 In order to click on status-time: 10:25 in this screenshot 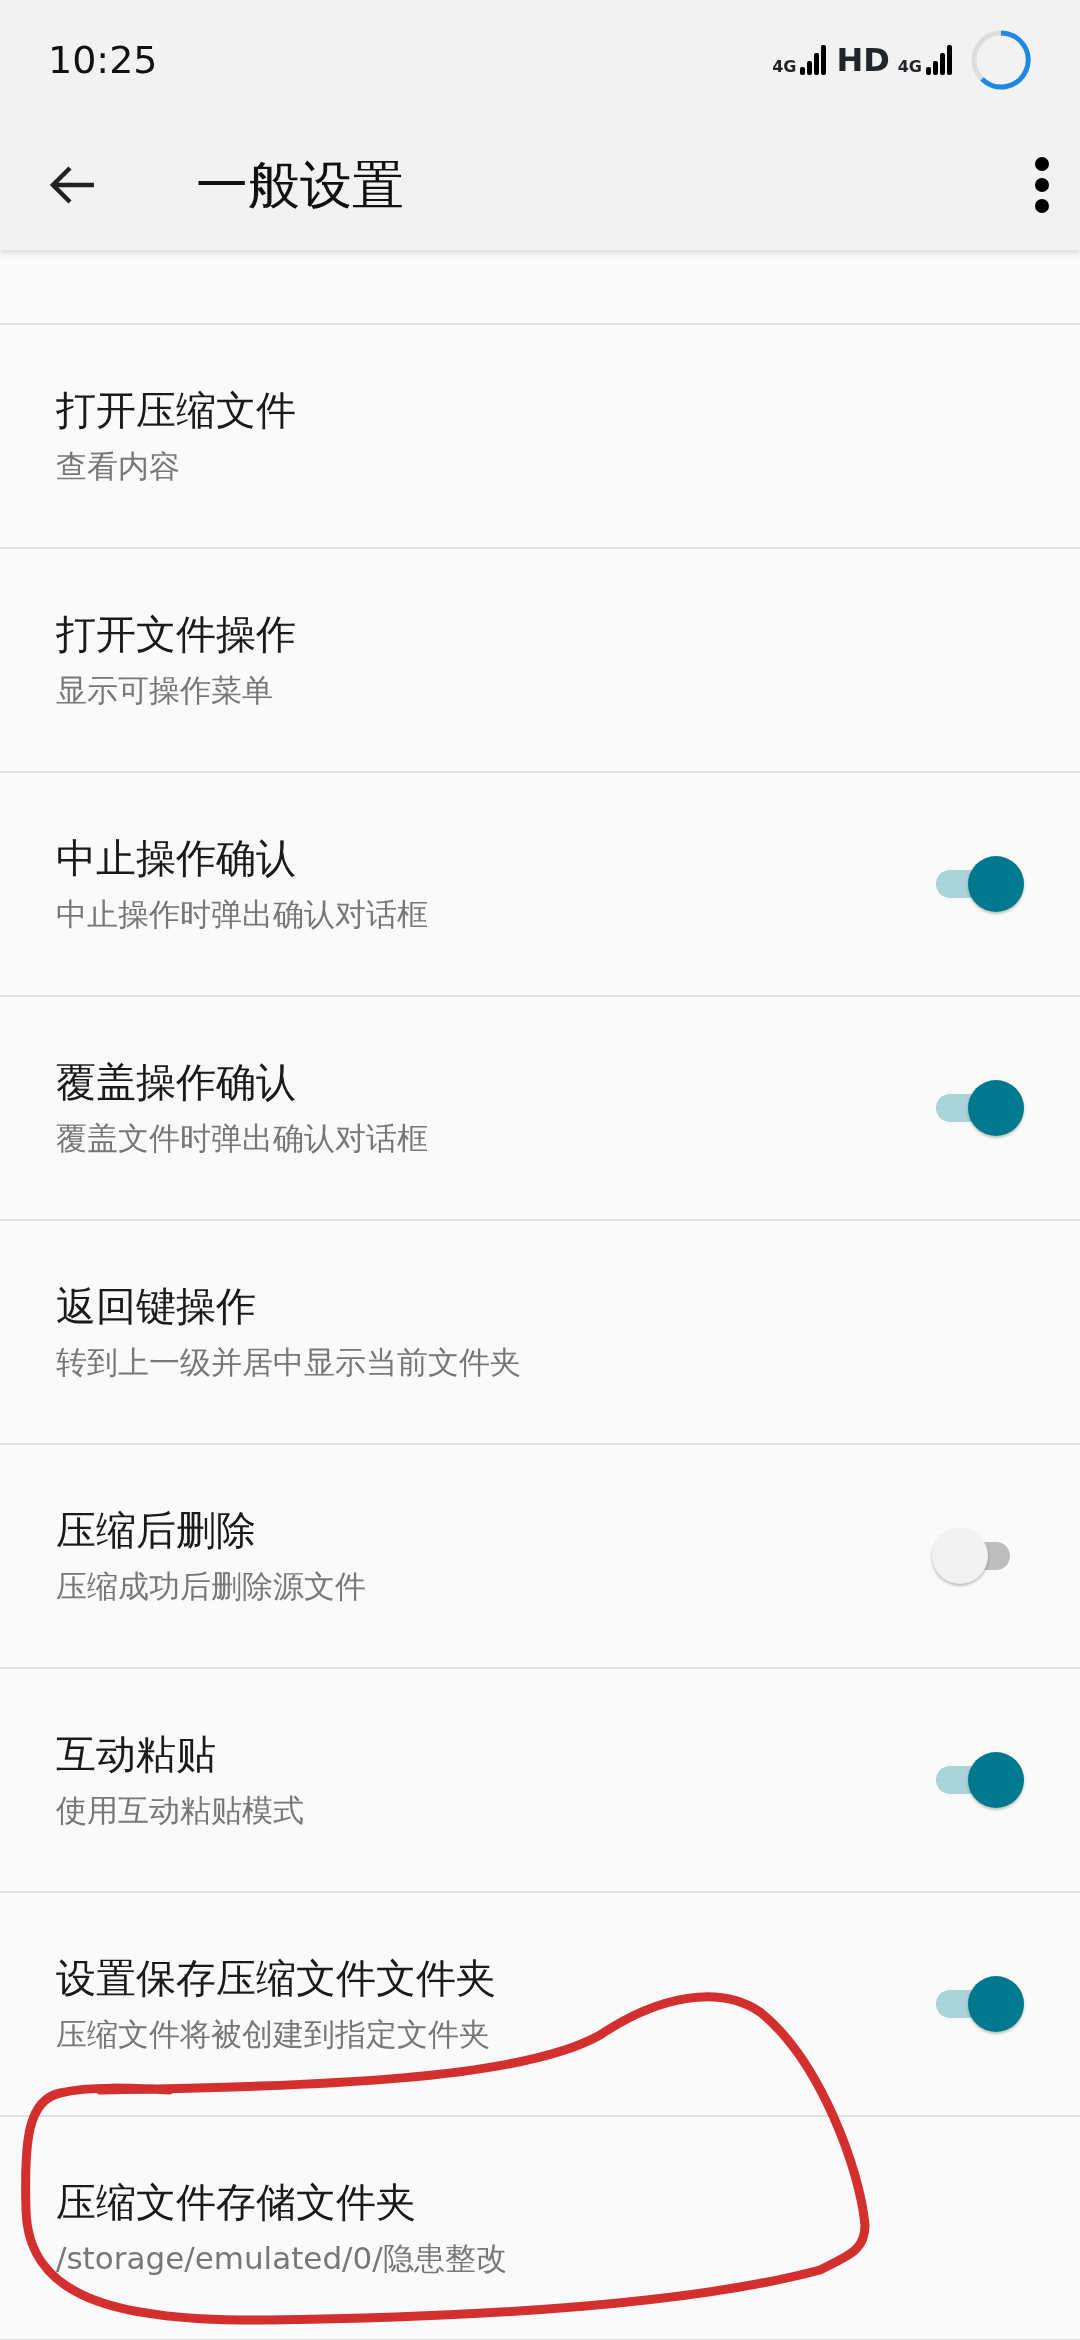, I will do `click(103, 60)`.